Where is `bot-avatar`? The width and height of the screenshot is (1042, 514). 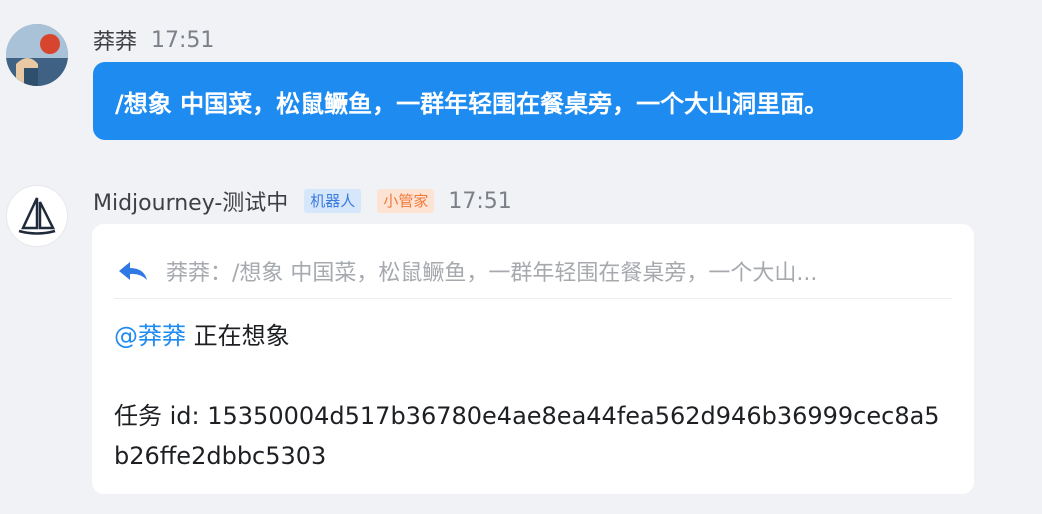
bot-avatar is located at coordinates (37, 216).